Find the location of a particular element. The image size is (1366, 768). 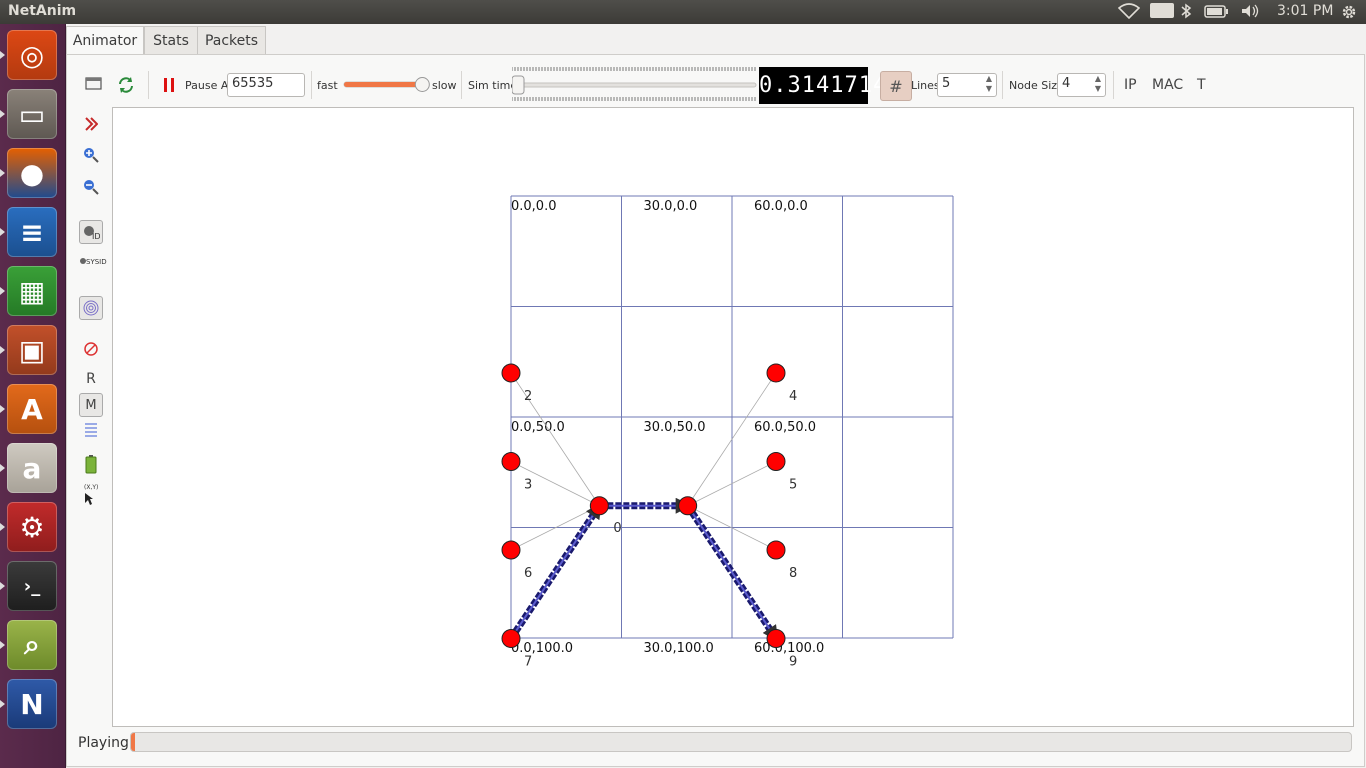

bluetooth-icon is located at coordinates (1186, 13).